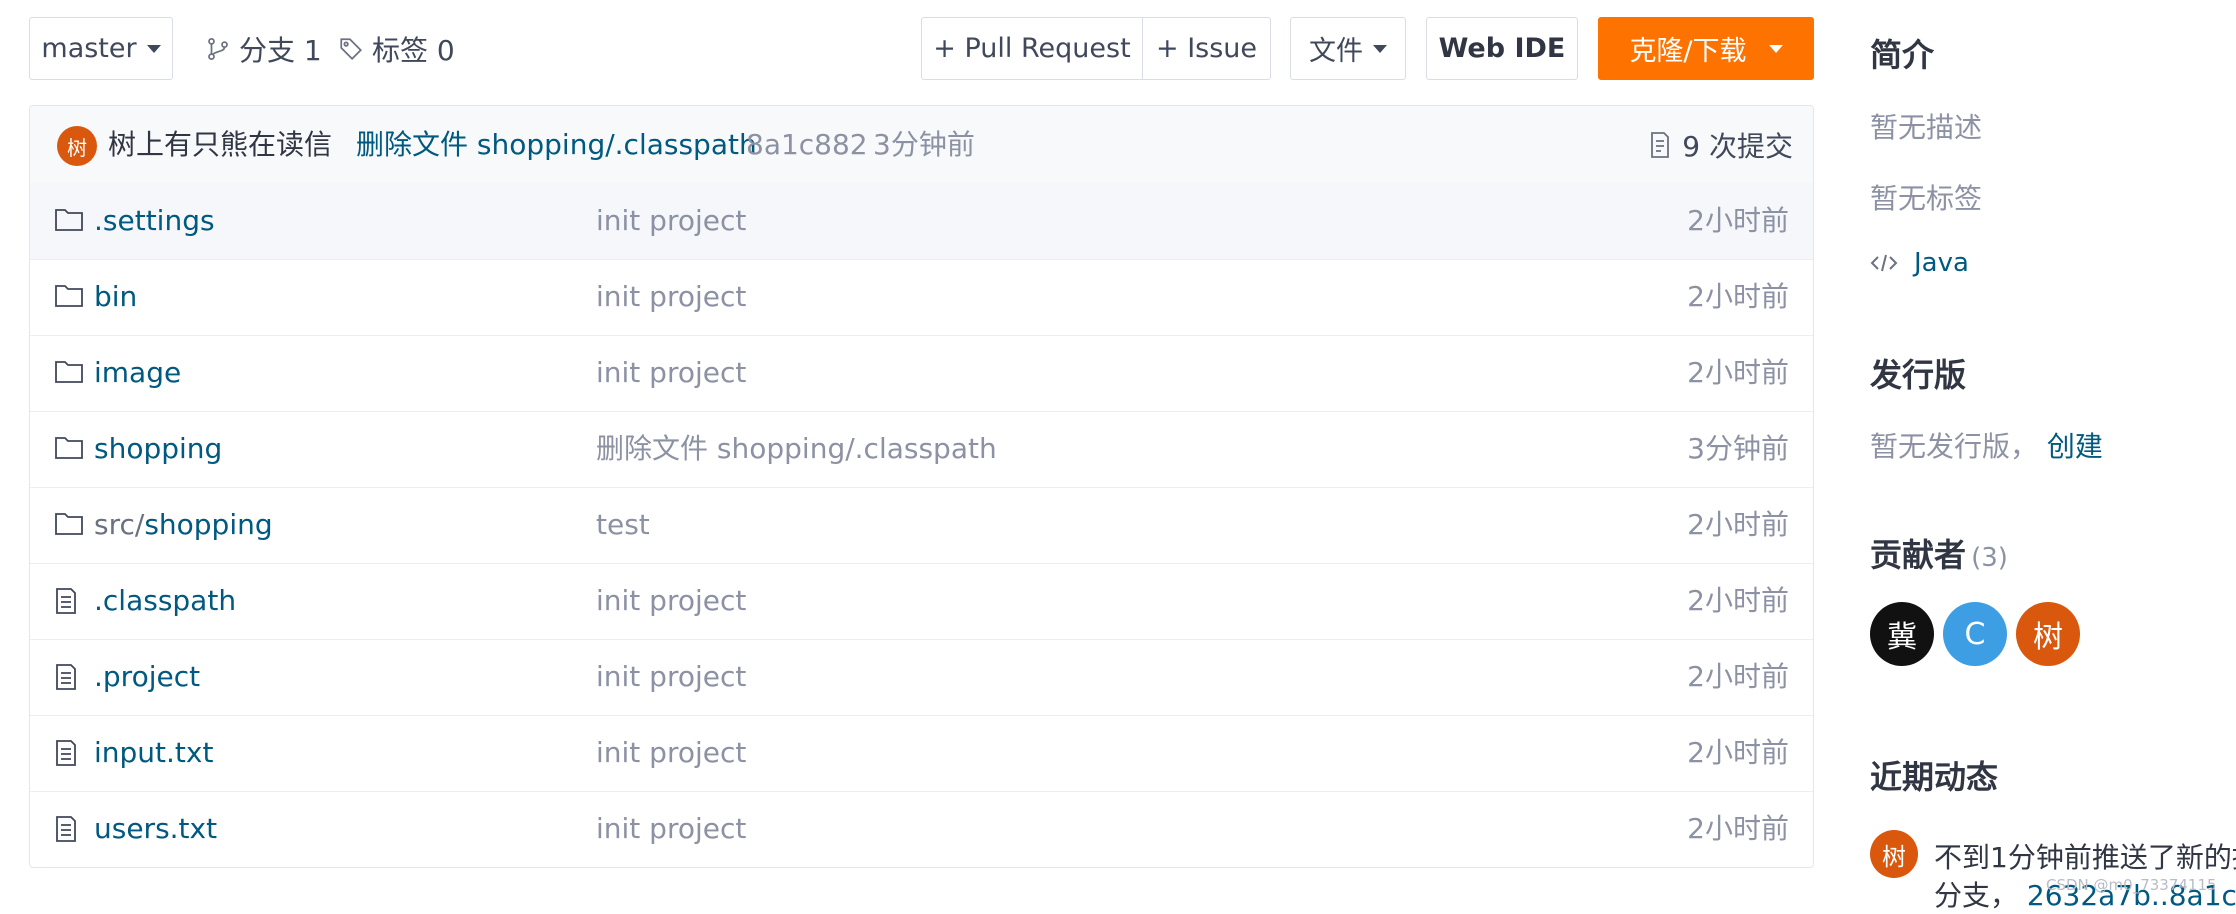 The height and width of the screenshot is (914, 2236). Describe the element at coordinates (1934, 777) in the screenshot. I see `activity-title: 近期动态` at that location.